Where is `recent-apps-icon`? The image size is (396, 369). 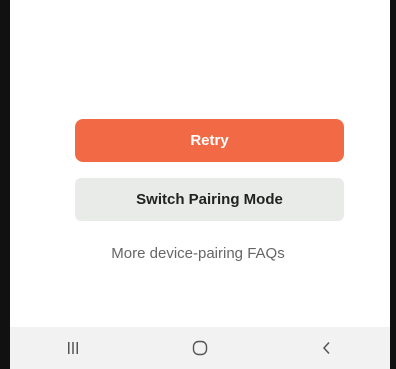
recent-apps-icon is located at coordinates (73, 348).